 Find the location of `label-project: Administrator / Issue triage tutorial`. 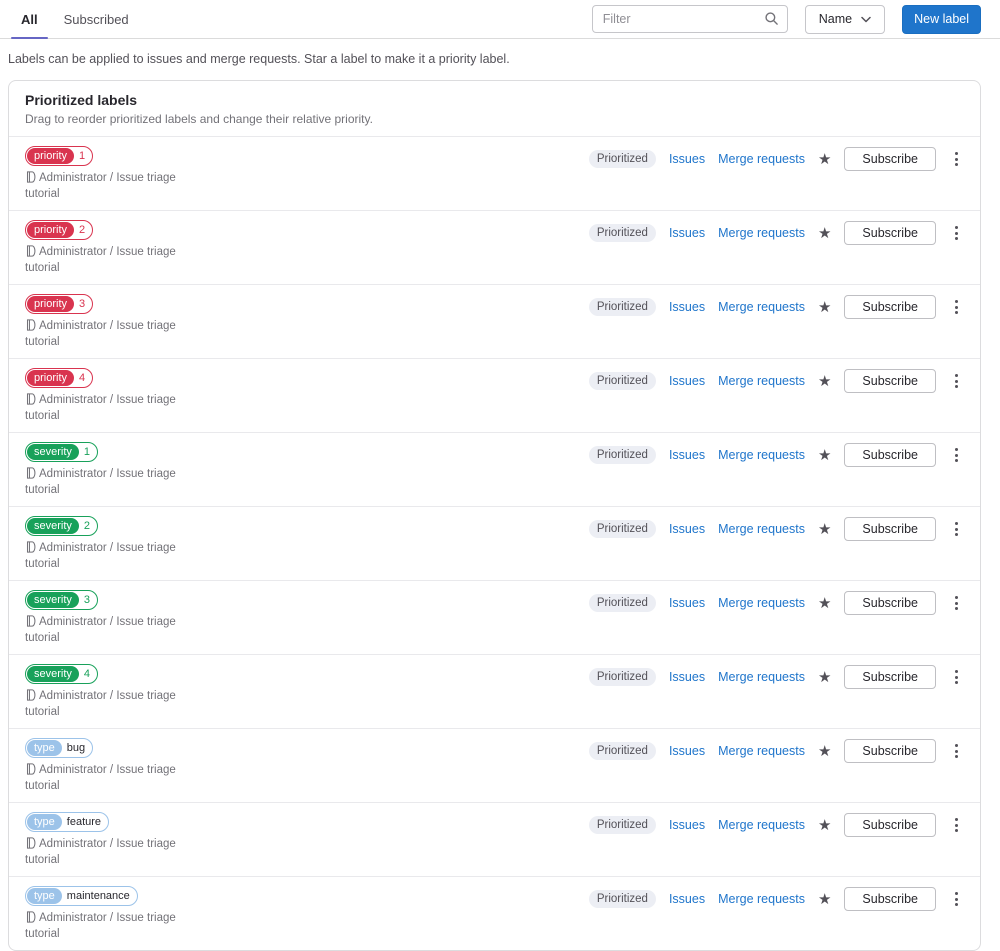

label-project: Administrator / Issue triage tutorial is located at coordinates (112, 556).